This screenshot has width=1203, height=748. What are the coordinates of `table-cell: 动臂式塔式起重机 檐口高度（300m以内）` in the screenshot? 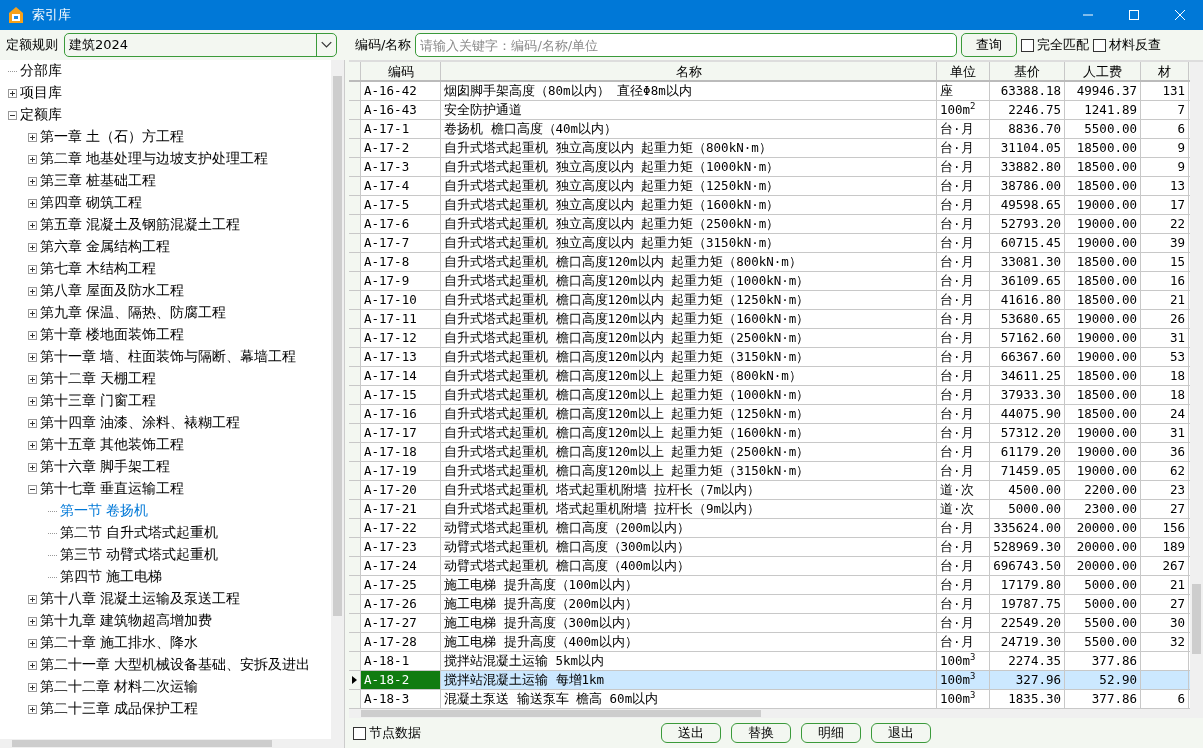 It's located at (689, 547).